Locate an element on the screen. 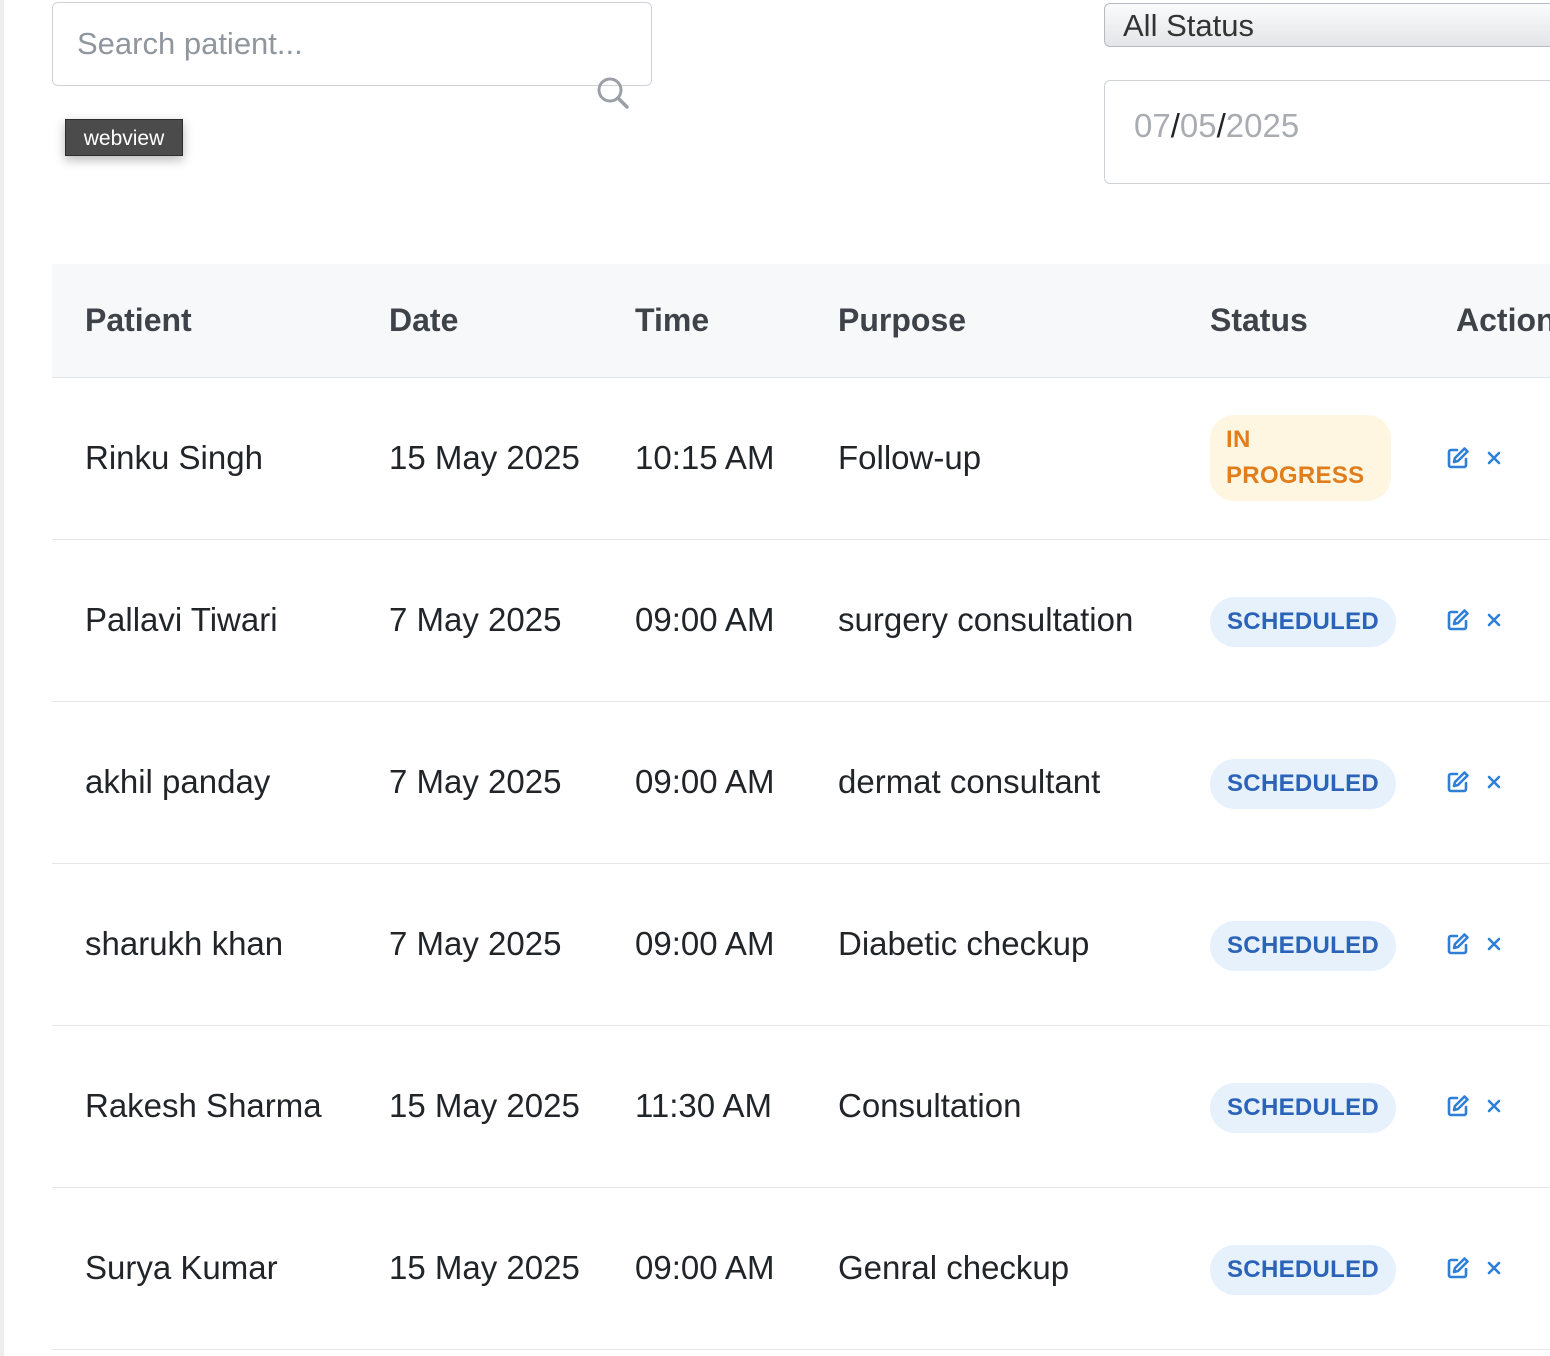 This screenshot has height=1356, width=1550. cell-patient: Rakesh Sharma is located at coordinates (204, 1106).